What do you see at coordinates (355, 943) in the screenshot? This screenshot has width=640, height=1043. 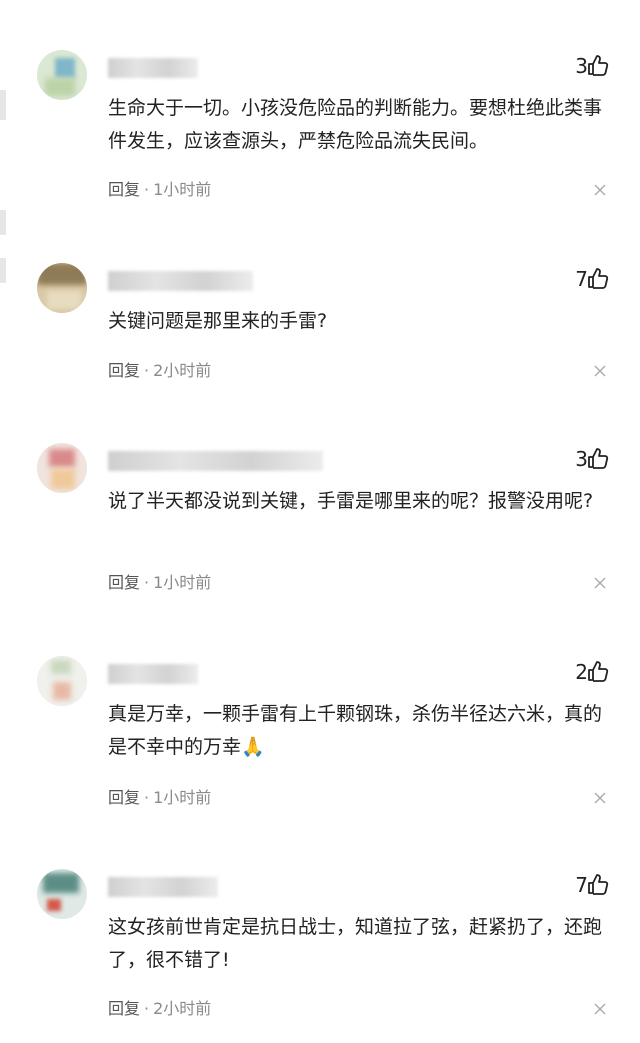 I see `comment-text: 这女孩前世肯定是抗日战士，知道拉了弦，赶紧扔了，还跑了，很不错了!` at bounding box center [355, 943].